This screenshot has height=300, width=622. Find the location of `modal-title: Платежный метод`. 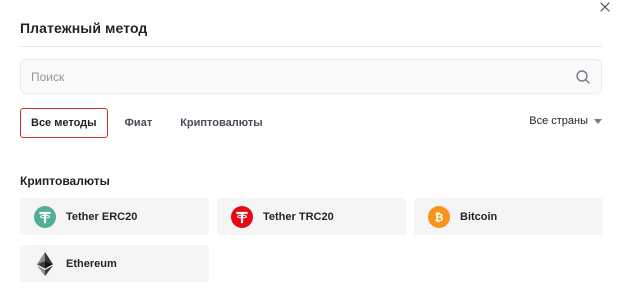

modal-title: Платежный метод is located at coordinates (84, 28).